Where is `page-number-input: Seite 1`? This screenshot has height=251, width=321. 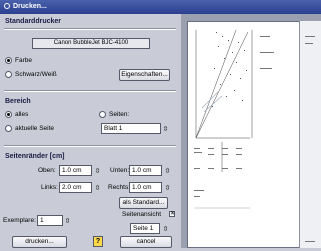 page-number-input: Seite 1 is located at coordinates (145, 228).